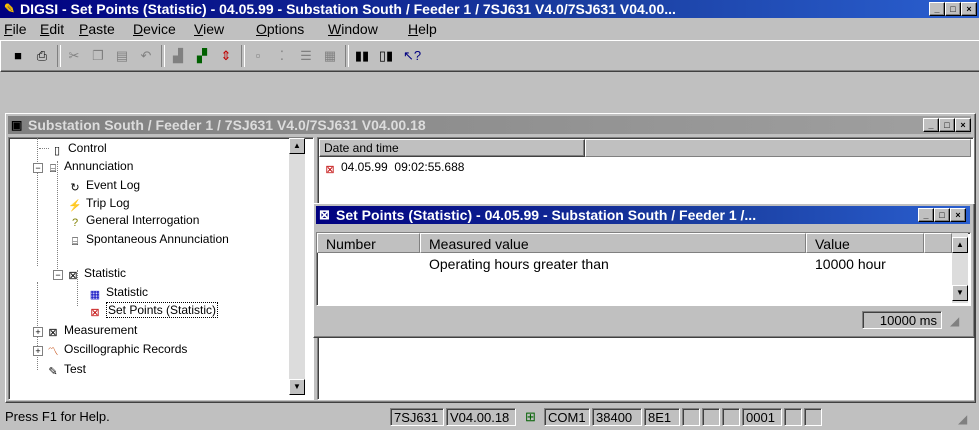  I want to click on tree-item-statistic-values: ▦ Statistic, so click(117, 293).